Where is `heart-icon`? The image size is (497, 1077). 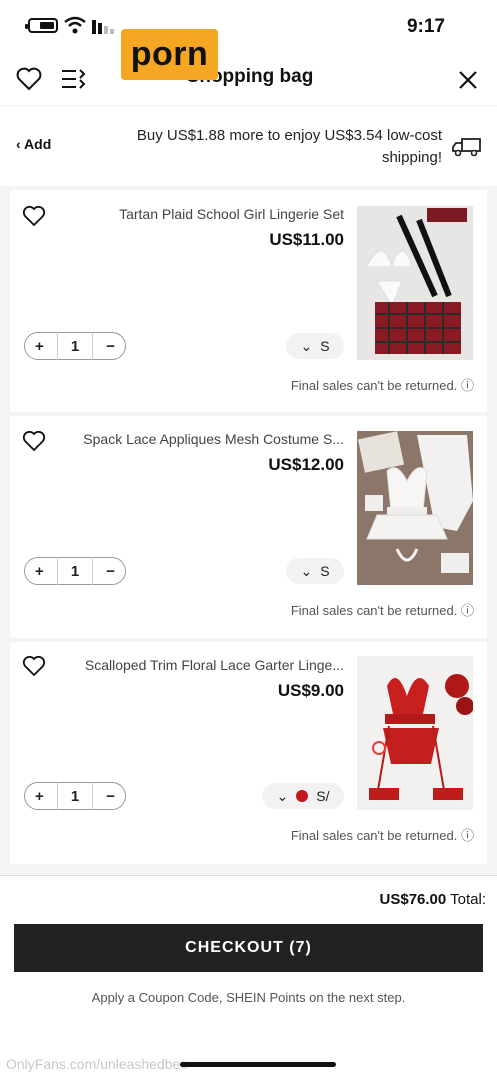
heart-icon is located at coordinates (29, 79).